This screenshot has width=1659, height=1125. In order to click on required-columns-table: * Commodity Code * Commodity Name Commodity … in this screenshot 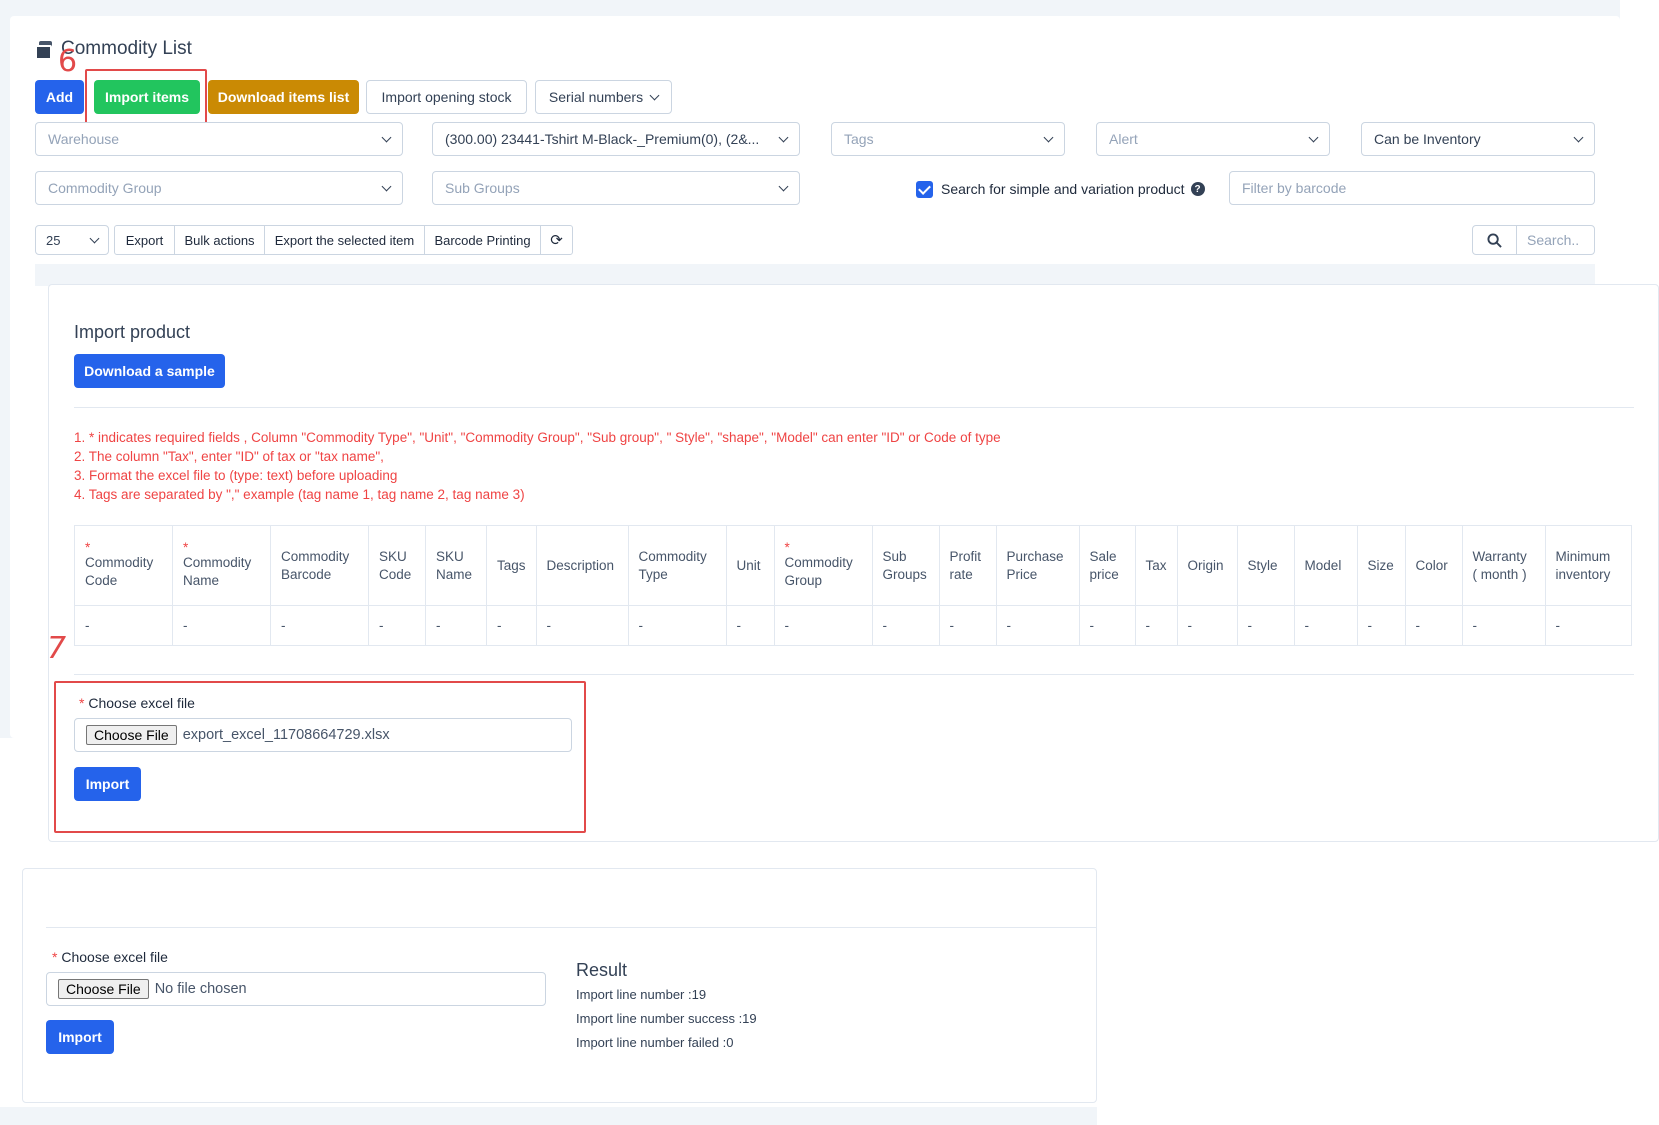, I will do `click(853, 585)`.